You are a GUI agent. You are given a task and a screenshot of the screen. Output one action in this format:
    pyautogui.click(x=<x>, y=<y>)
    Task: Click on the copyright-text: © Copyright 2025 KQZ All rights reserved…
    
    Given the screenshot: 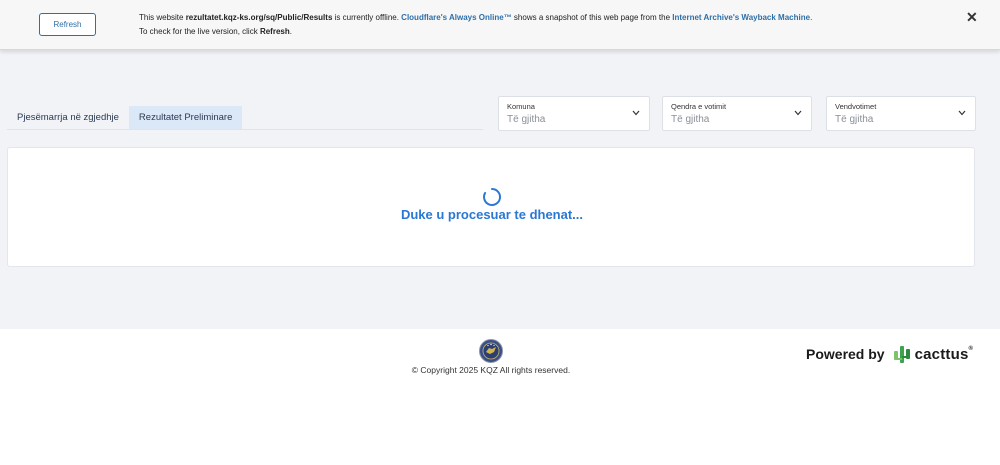 What is the action you would take?
    pyautogui.click(x=491, y=370)
    